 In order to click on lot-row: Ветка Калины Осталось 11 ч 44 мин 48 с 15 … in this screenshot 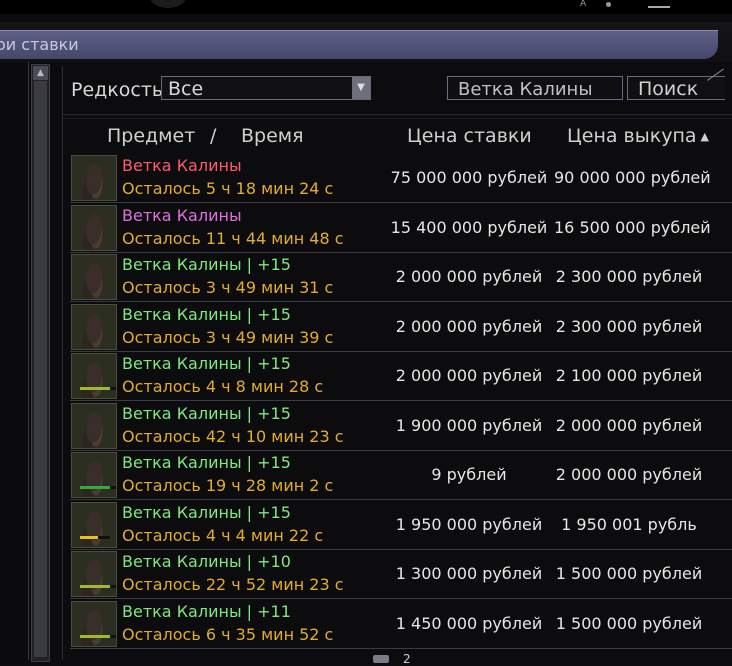, I will do `click(401, 228)`.